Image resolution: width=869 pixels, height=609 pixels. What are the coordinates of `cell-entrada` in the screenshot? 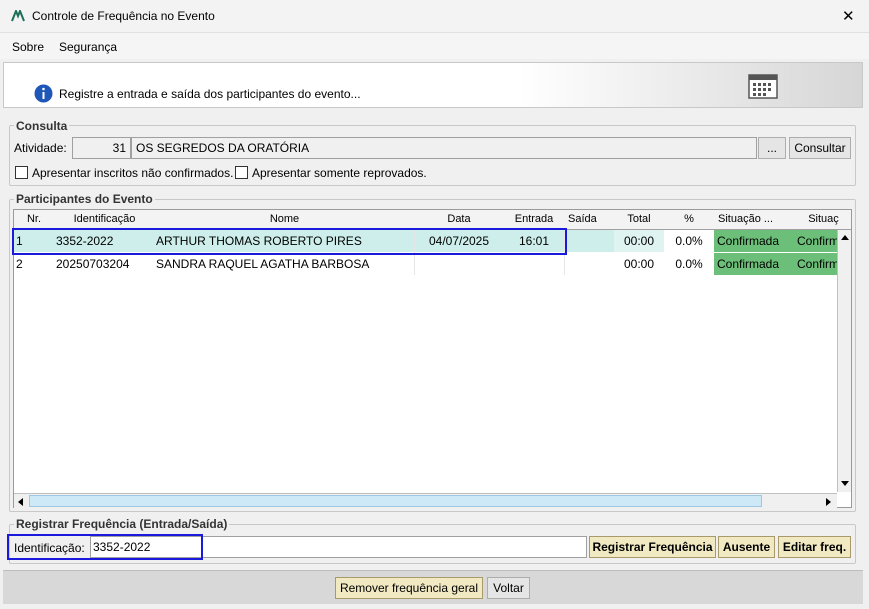 It's located at (534, 264).